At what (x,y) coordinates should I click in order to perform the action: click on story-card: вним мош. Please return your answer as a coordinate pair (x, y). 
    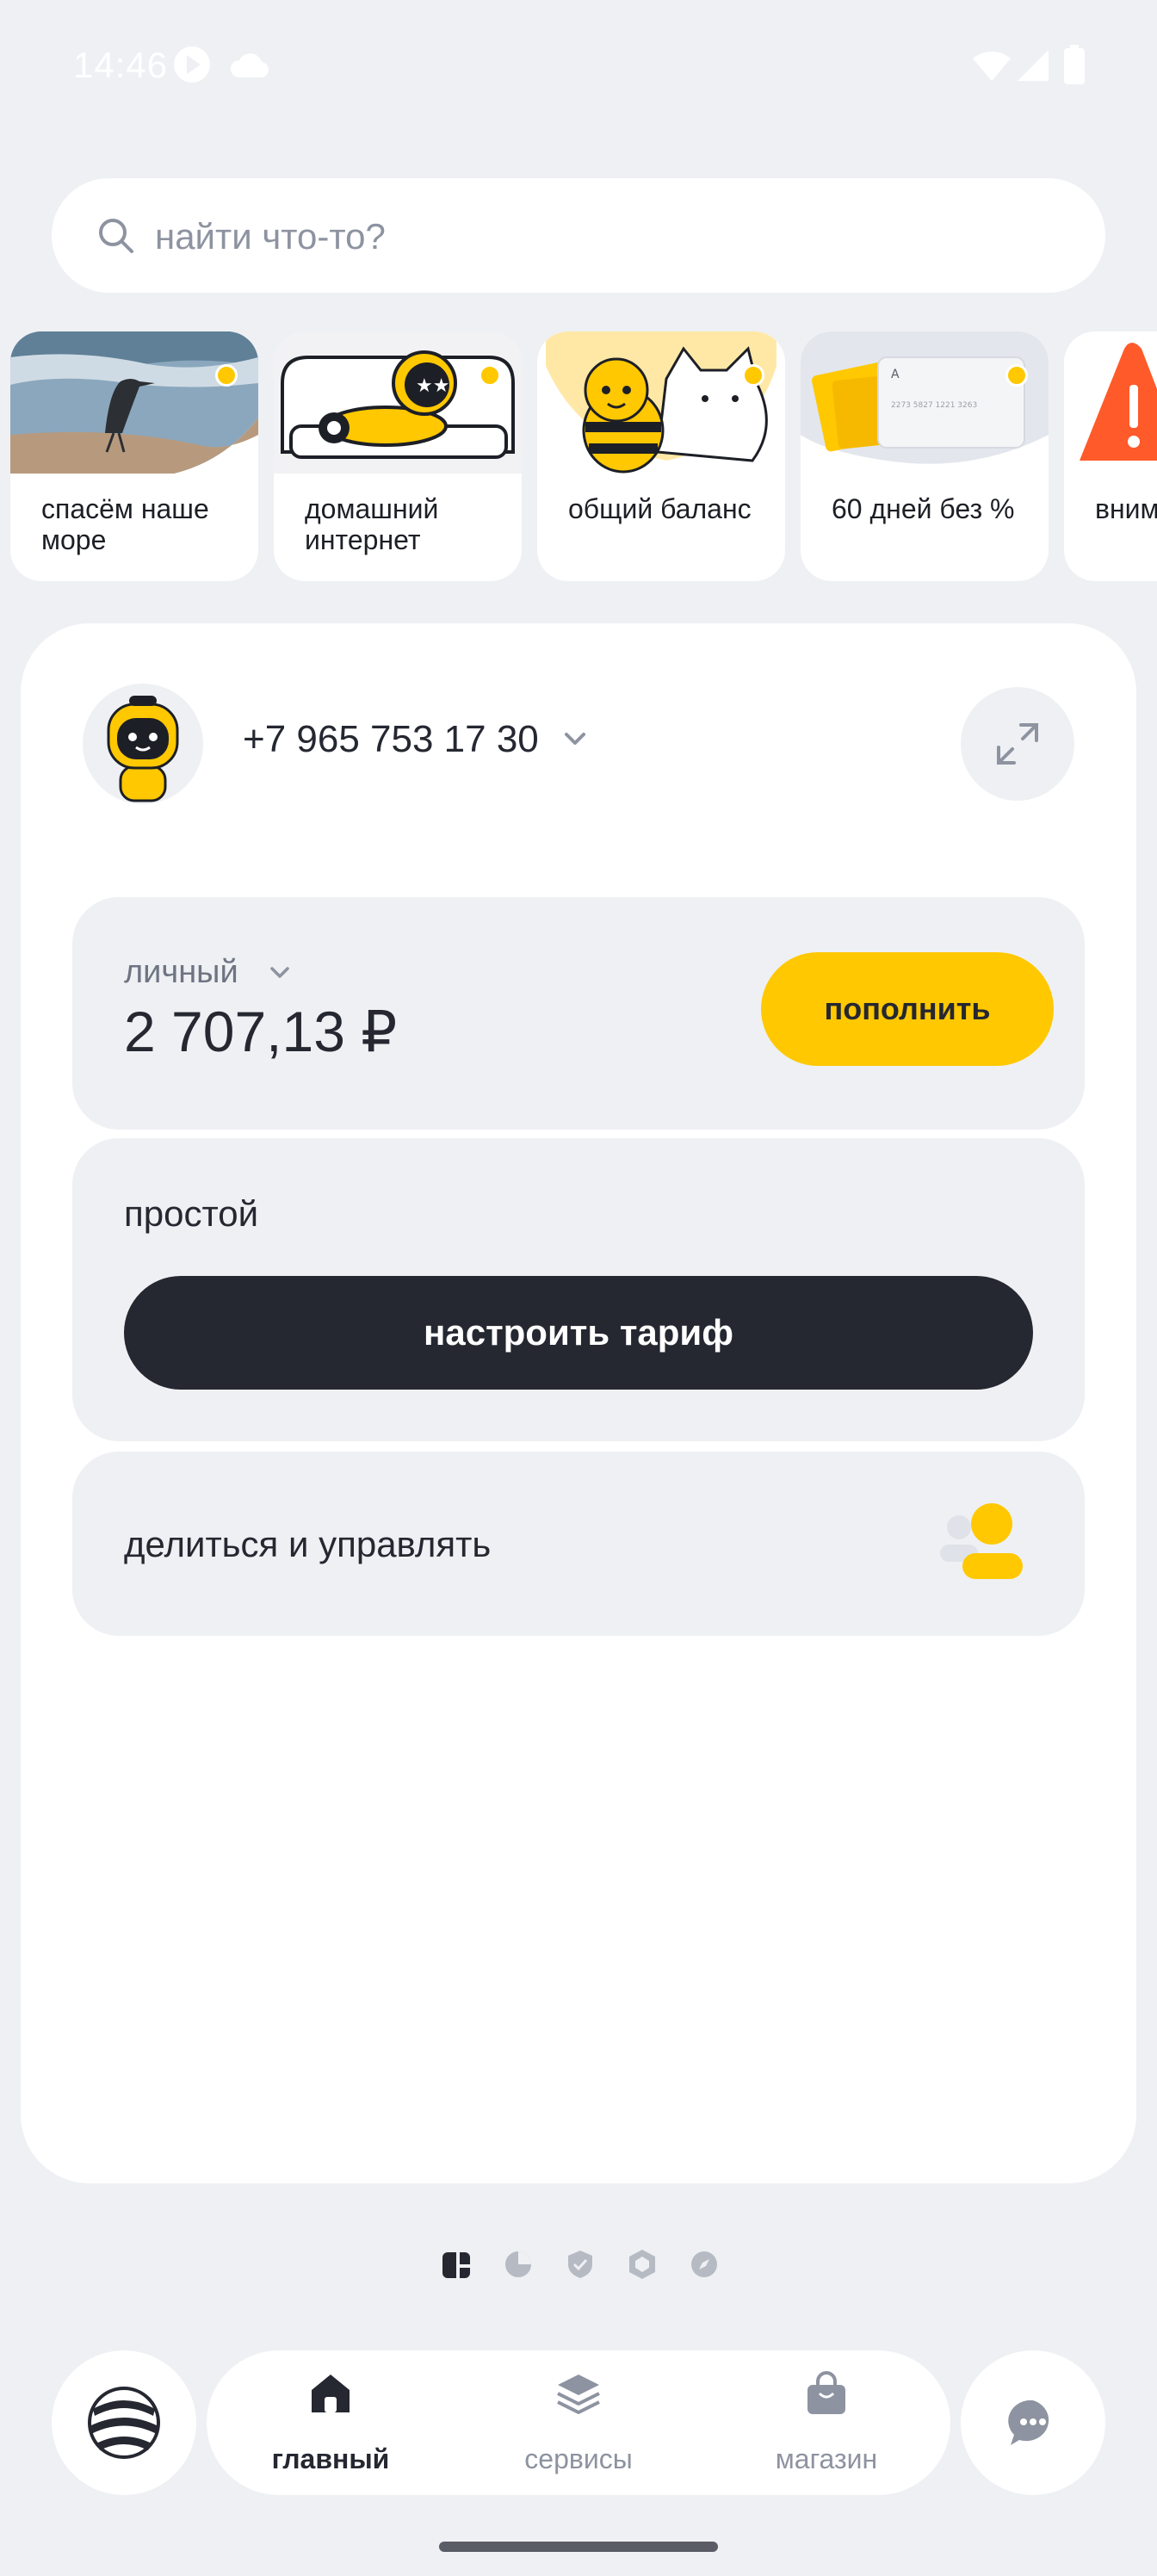
    Looking at the image, I should click on (1110, 456).